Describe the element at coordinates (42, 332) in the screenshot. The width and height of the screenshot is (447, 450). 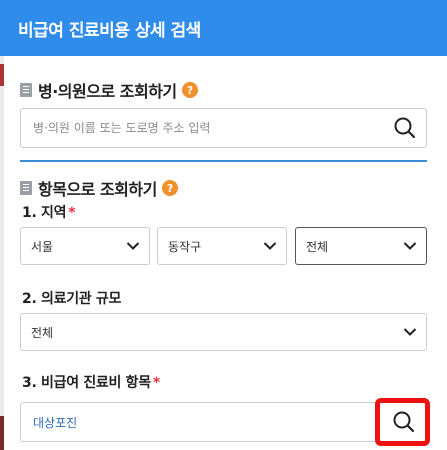
I see `scale-value: 전체` at that location.